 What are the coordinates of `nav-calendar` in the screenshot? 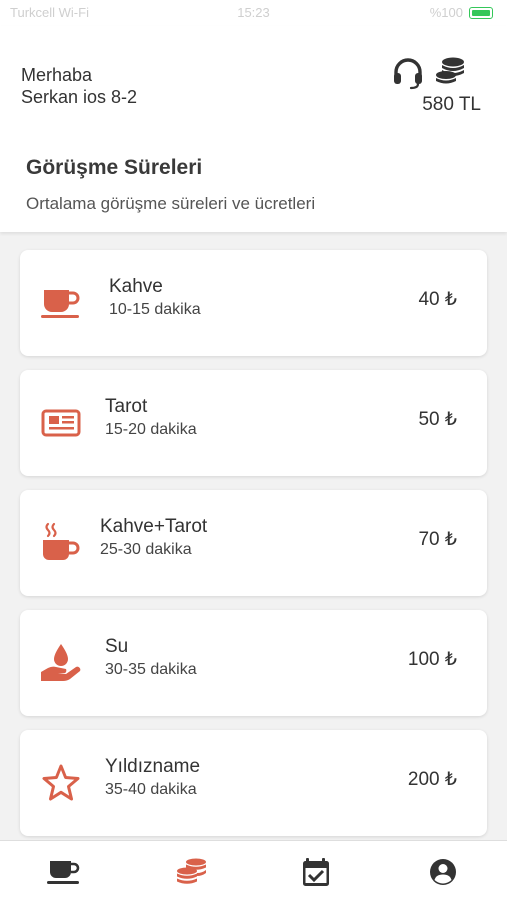 It's located at (316, 872).